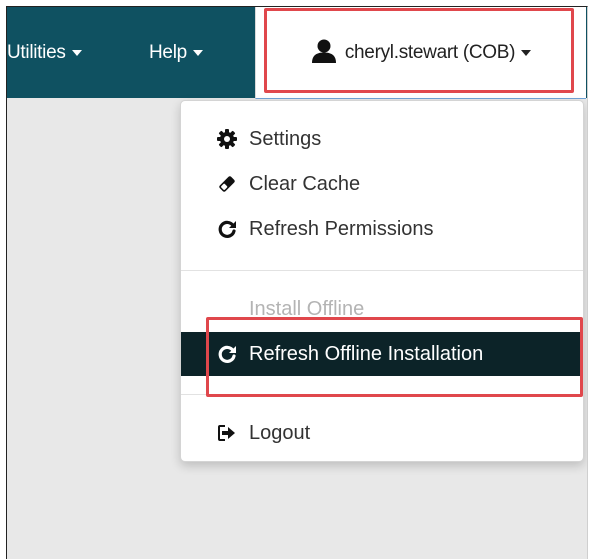  I want to click on menu-item-refresh-offline-installation: Refresh Offline Installation, so click(382, 354).